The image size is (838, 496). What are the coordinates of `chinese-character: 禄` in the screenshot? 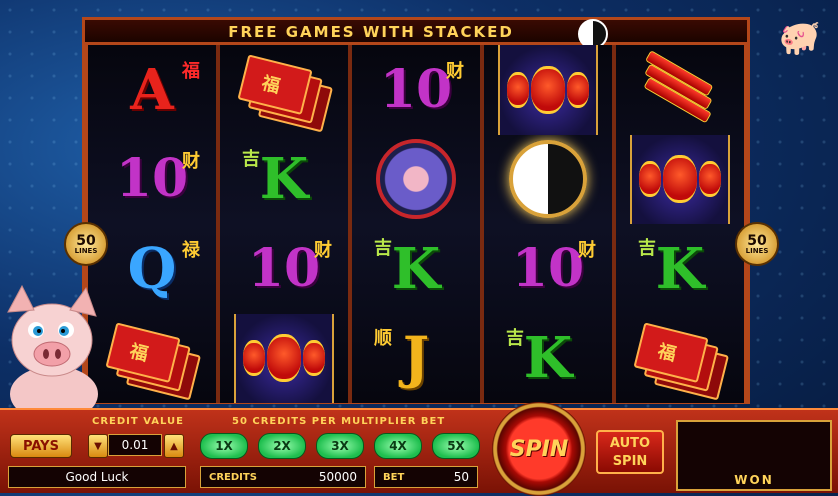 It's located at (191, 250).